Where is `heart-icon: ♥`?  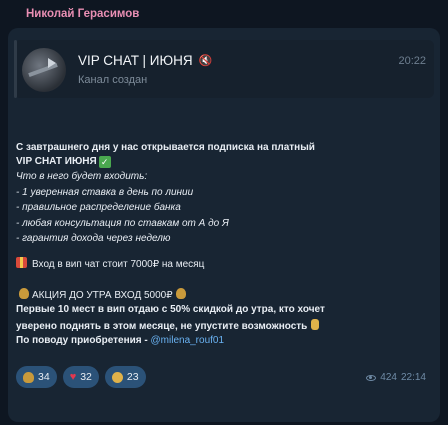
heart-icon: ♥ is located at coordinates (73, 377).